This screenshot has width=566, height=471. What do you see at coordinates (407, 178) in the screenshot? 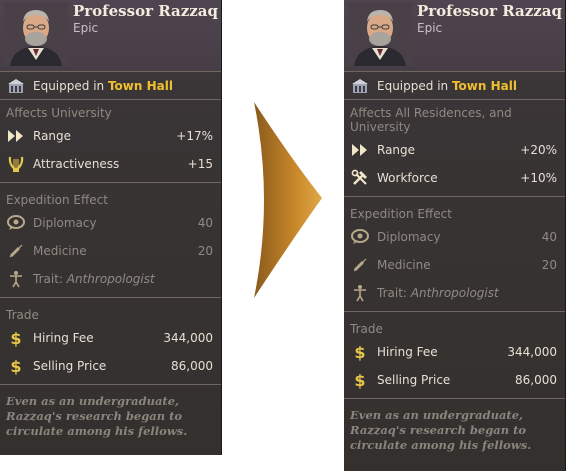
I see `stat-label: Workforce` at bounding box center [407, 178].